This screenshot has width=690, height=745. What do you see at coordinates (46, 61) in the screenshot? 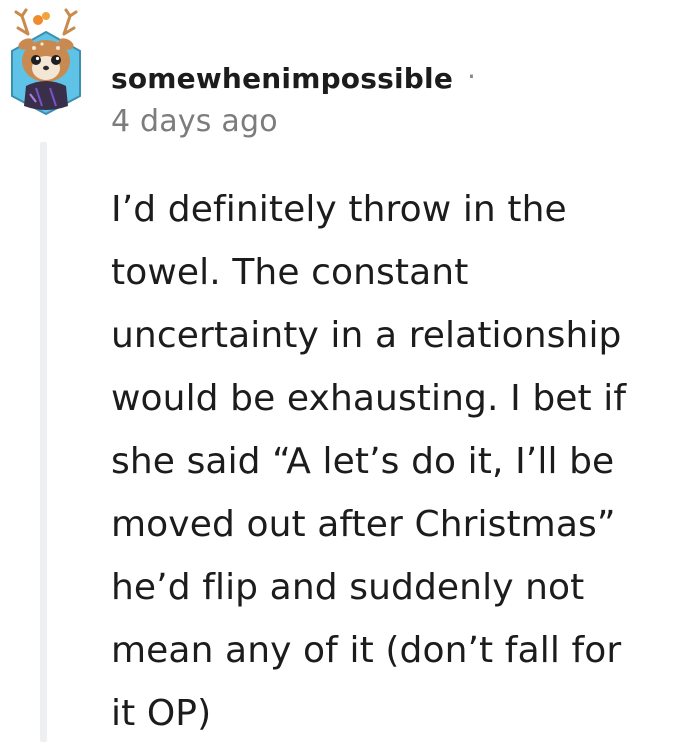
I see `user-avatar-icon` at bounding box center [46, 61].